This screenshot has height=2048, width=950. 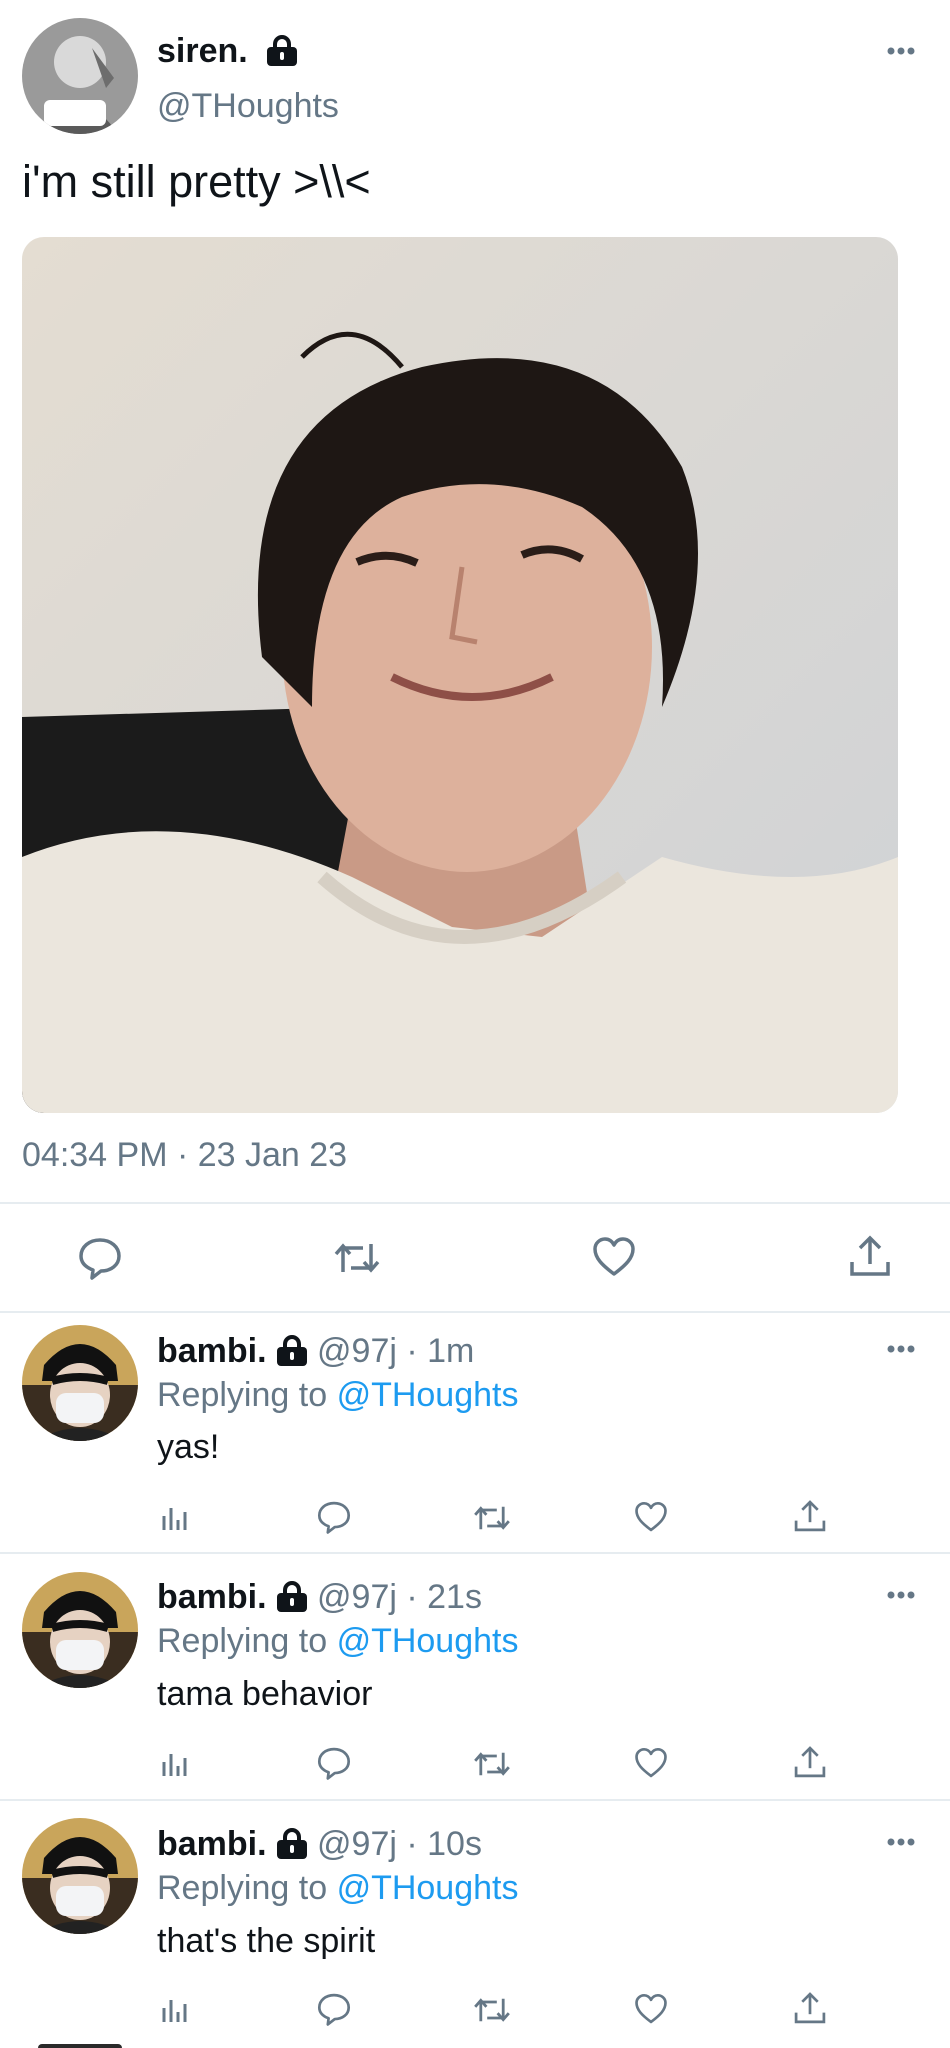 I want to click on reply-handle-time: @97j · 21s, so click(x=399, y=1597).